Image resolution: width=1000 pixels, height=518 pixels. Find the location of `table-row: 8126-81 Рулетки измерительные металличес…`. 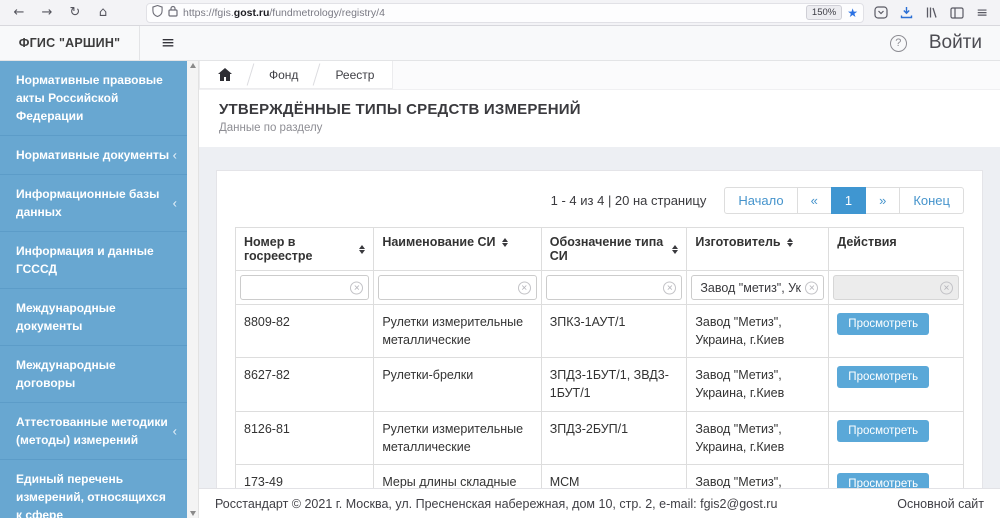

table-row: 8126-81 Рулетки измерительные металличес… is located at coordinates (599, 437).